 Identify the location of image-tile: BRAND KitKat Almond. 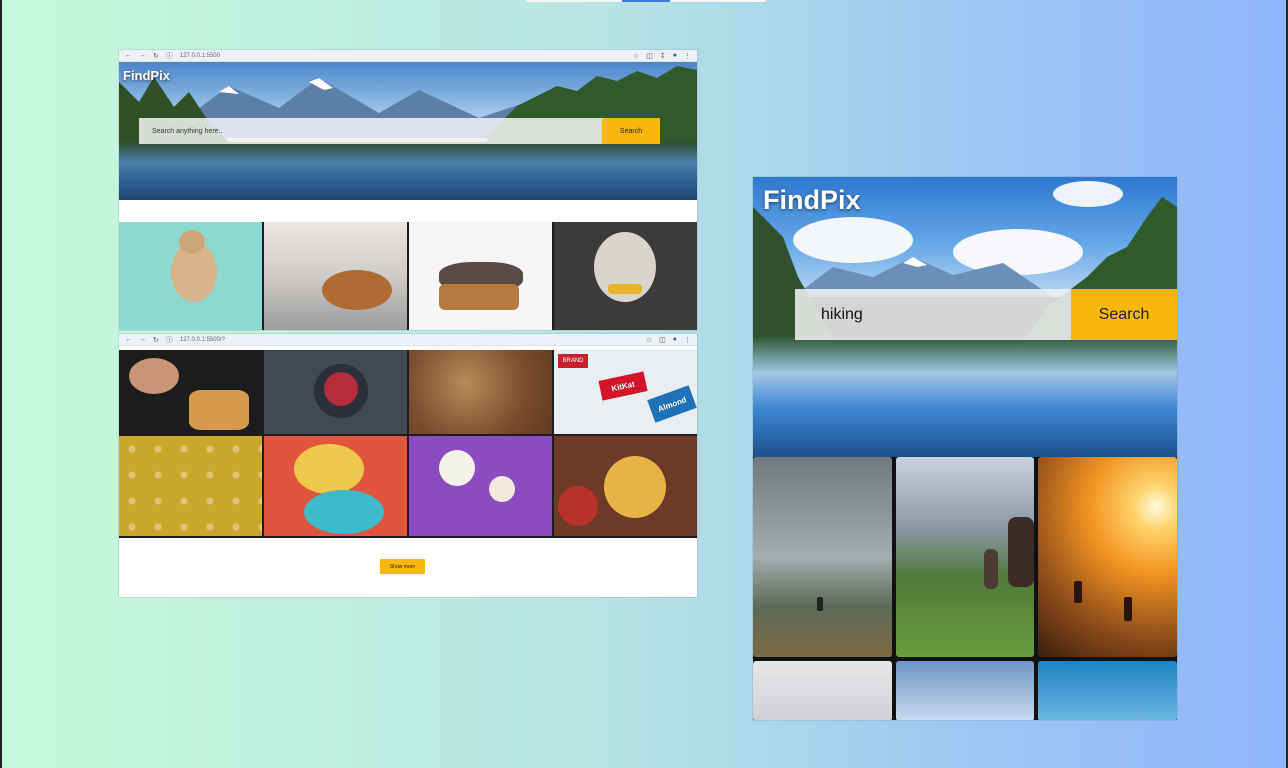
(625, 392).